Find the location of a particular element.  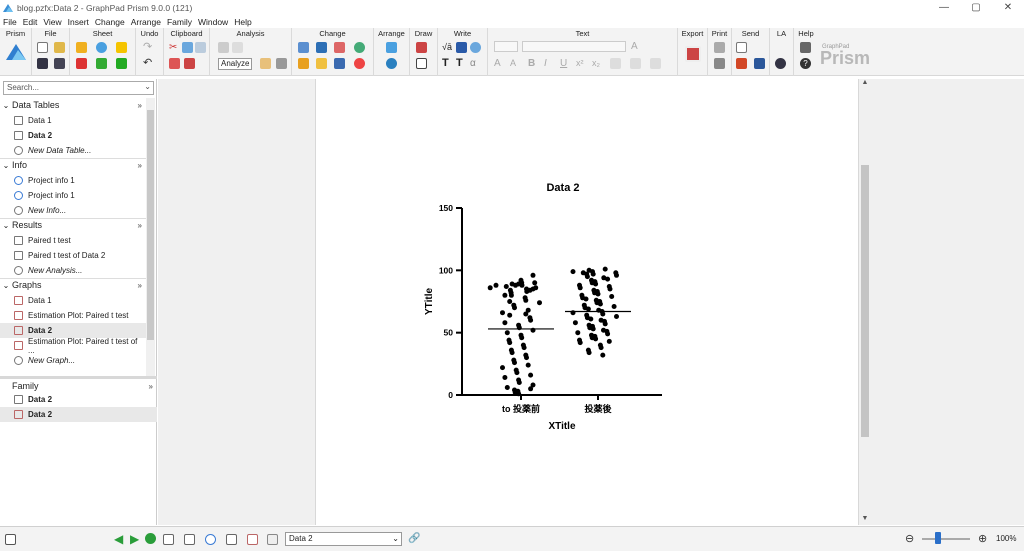

chart-title: Data 2 is located at coordinates (562, 188).